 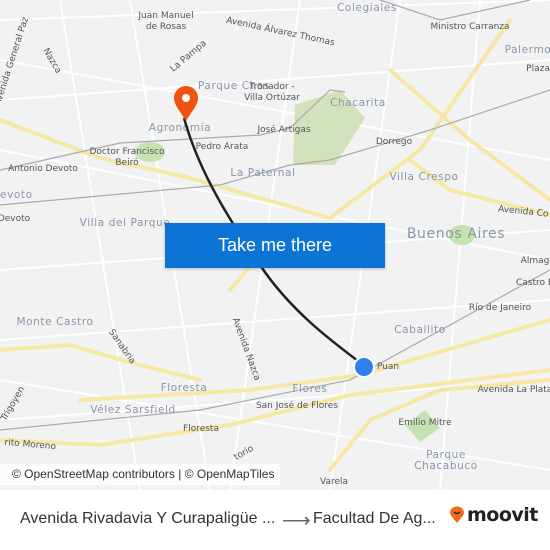 I want to click on map-label: Palermo, so click(x=527, y=50).